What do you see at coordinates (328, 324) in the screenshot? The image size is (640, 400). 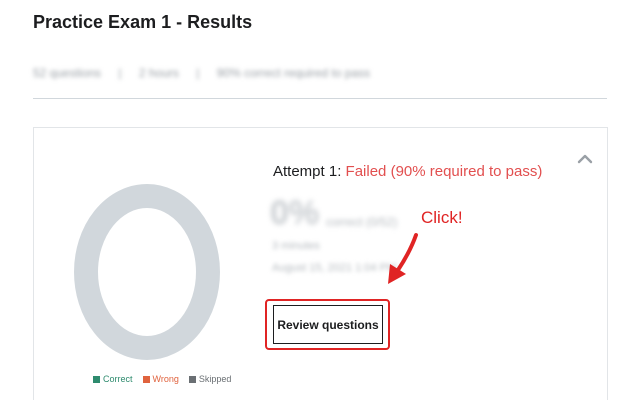 I see `review-questions-button: Review questions` at bounding box center [328, 324].